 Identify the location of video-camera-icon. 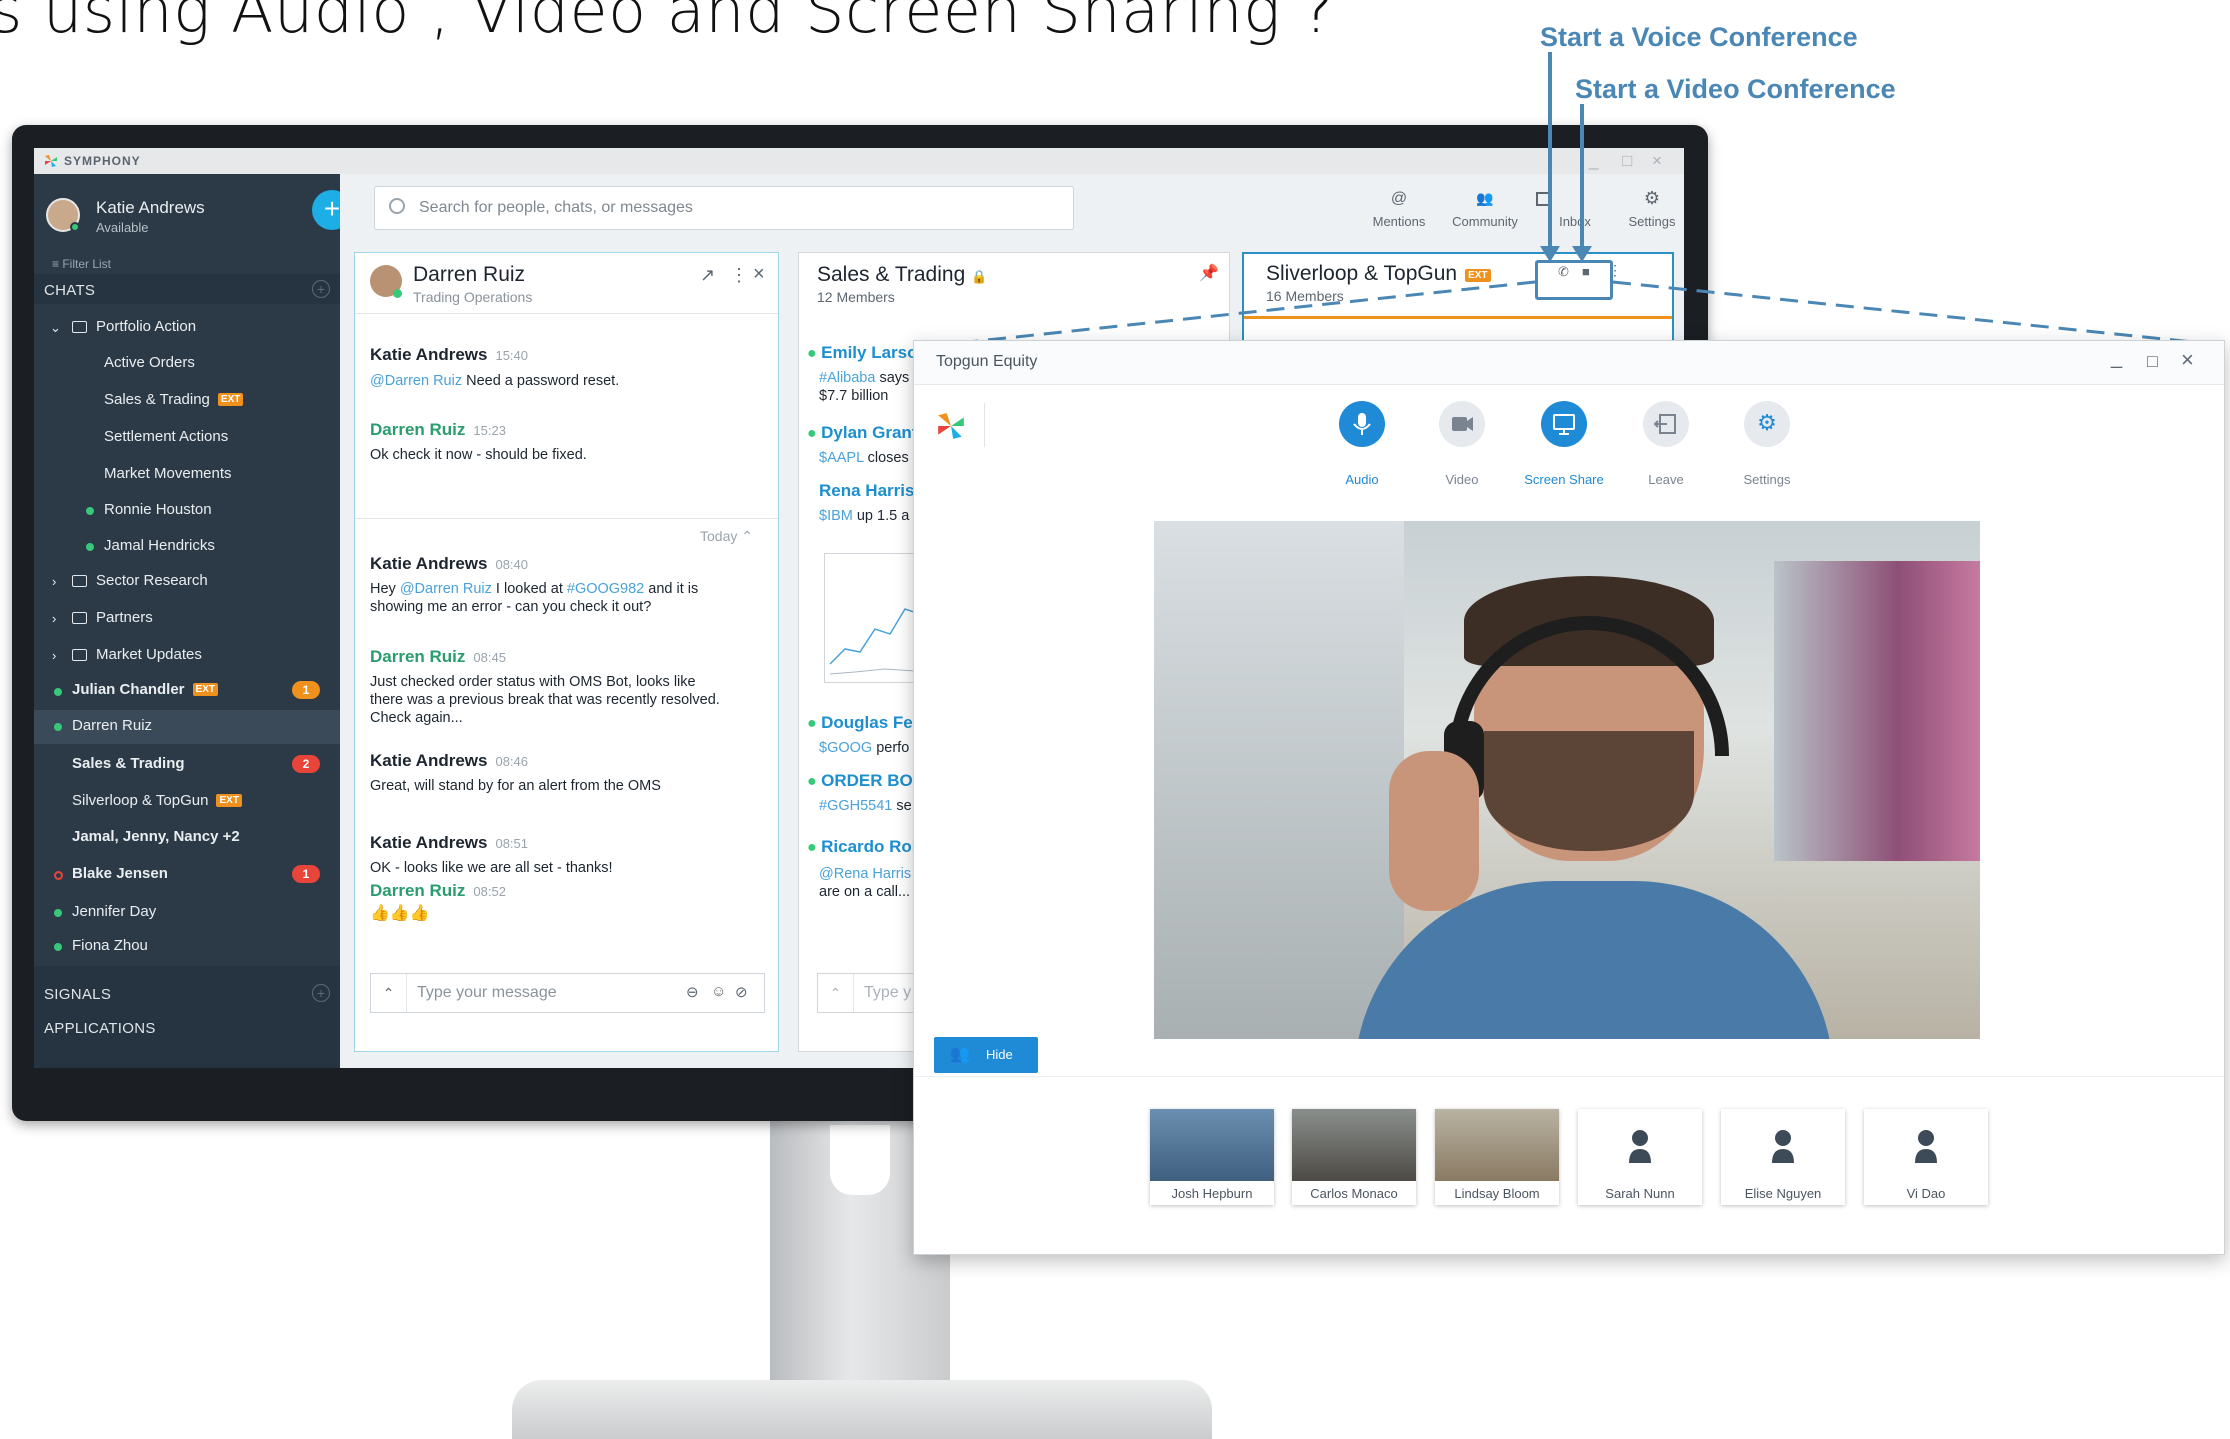
(1462, 424).